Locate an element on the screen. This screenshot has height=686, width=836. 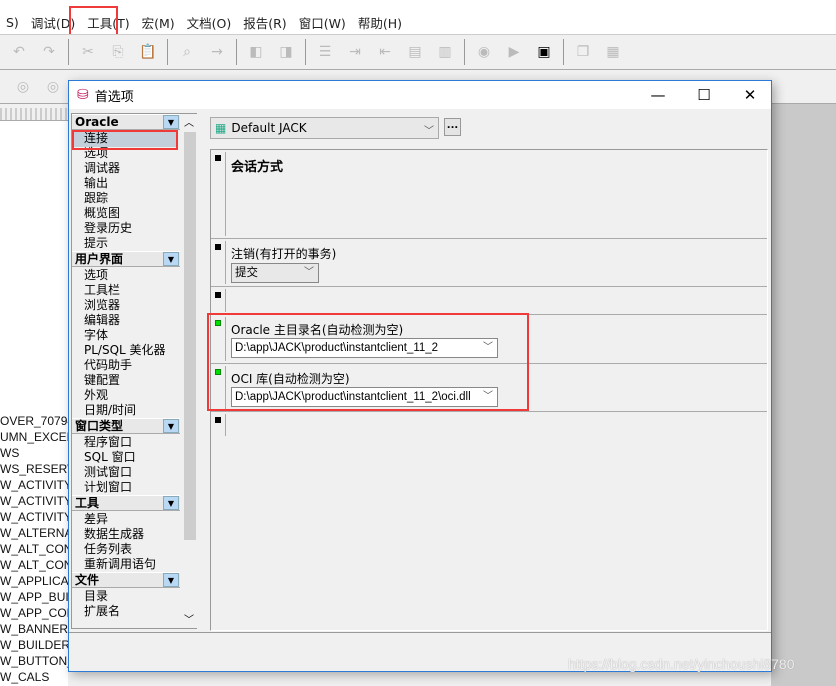
menu-help: 帮助(H) is located at coordinates (380, 22).